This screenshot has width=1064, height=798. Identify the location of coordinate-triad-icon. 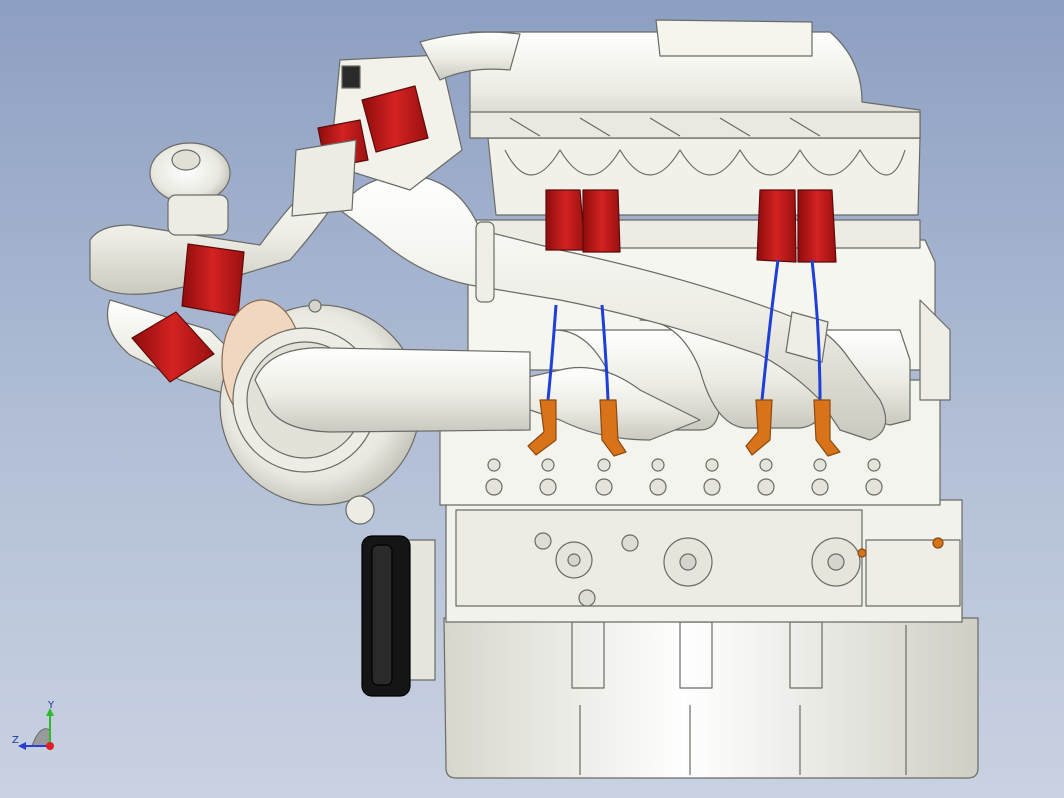
(36, 729).